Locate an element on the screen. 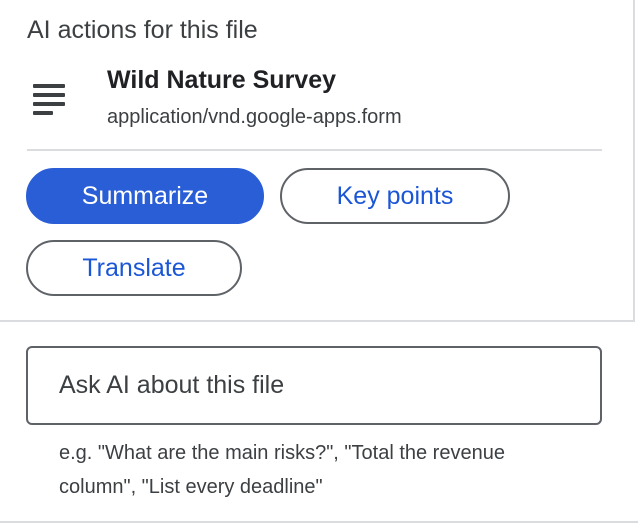  bottom-divider is located at coordinates (319, 522).